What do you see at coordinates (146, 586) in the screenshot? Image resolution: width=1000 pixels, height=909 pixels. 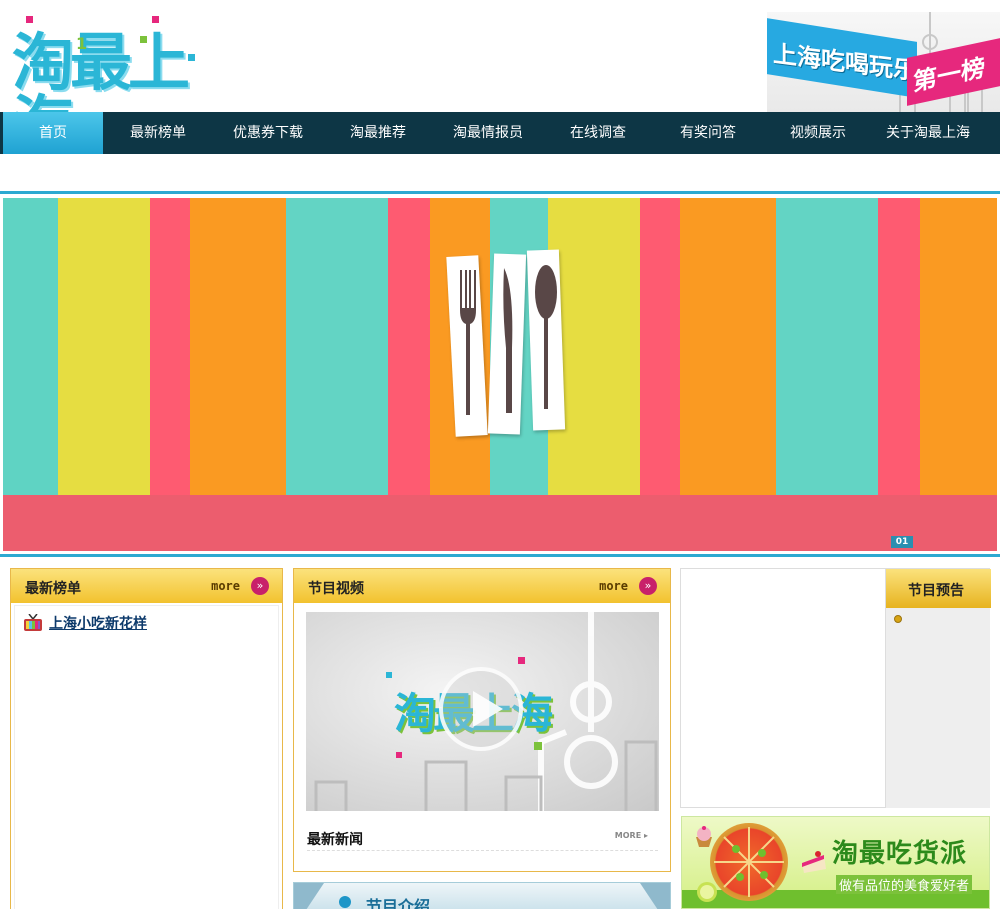 I see `ranking-panel-header: 最新榜单 more »` at bounding box center [146, 586].